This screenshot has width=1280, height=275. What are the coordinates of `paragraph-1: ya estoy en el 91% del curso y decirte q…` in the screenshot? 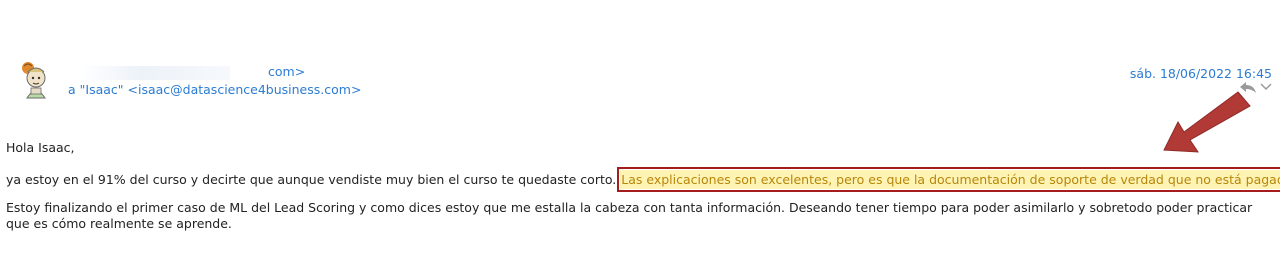 It's located at (643, 179).